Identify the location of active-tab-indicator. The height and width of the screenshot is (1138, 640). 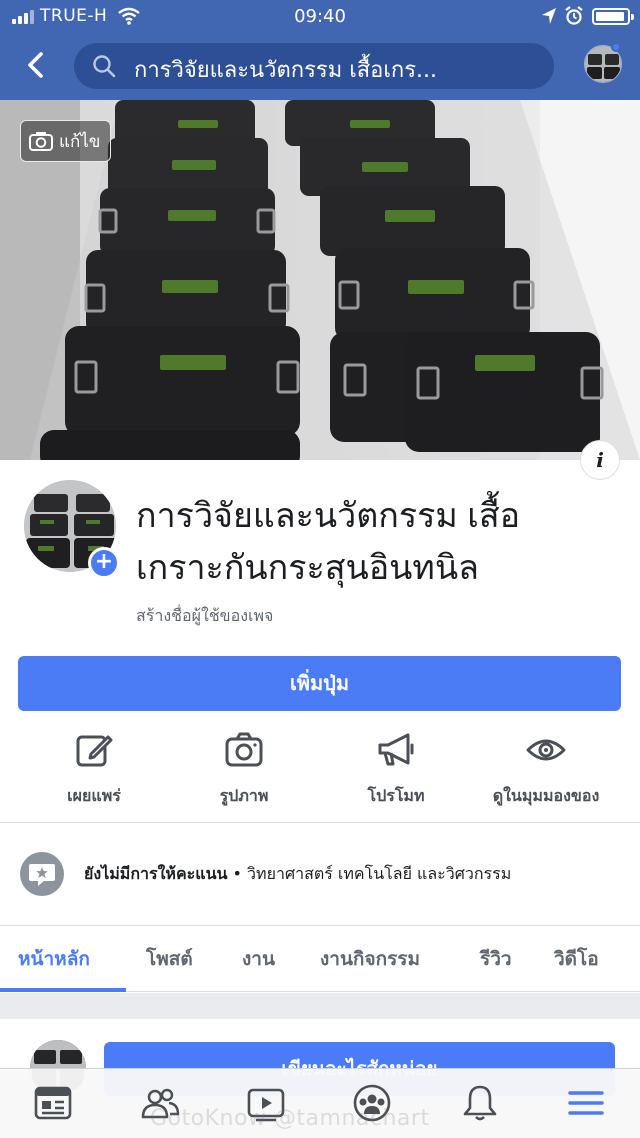
(63, 990).